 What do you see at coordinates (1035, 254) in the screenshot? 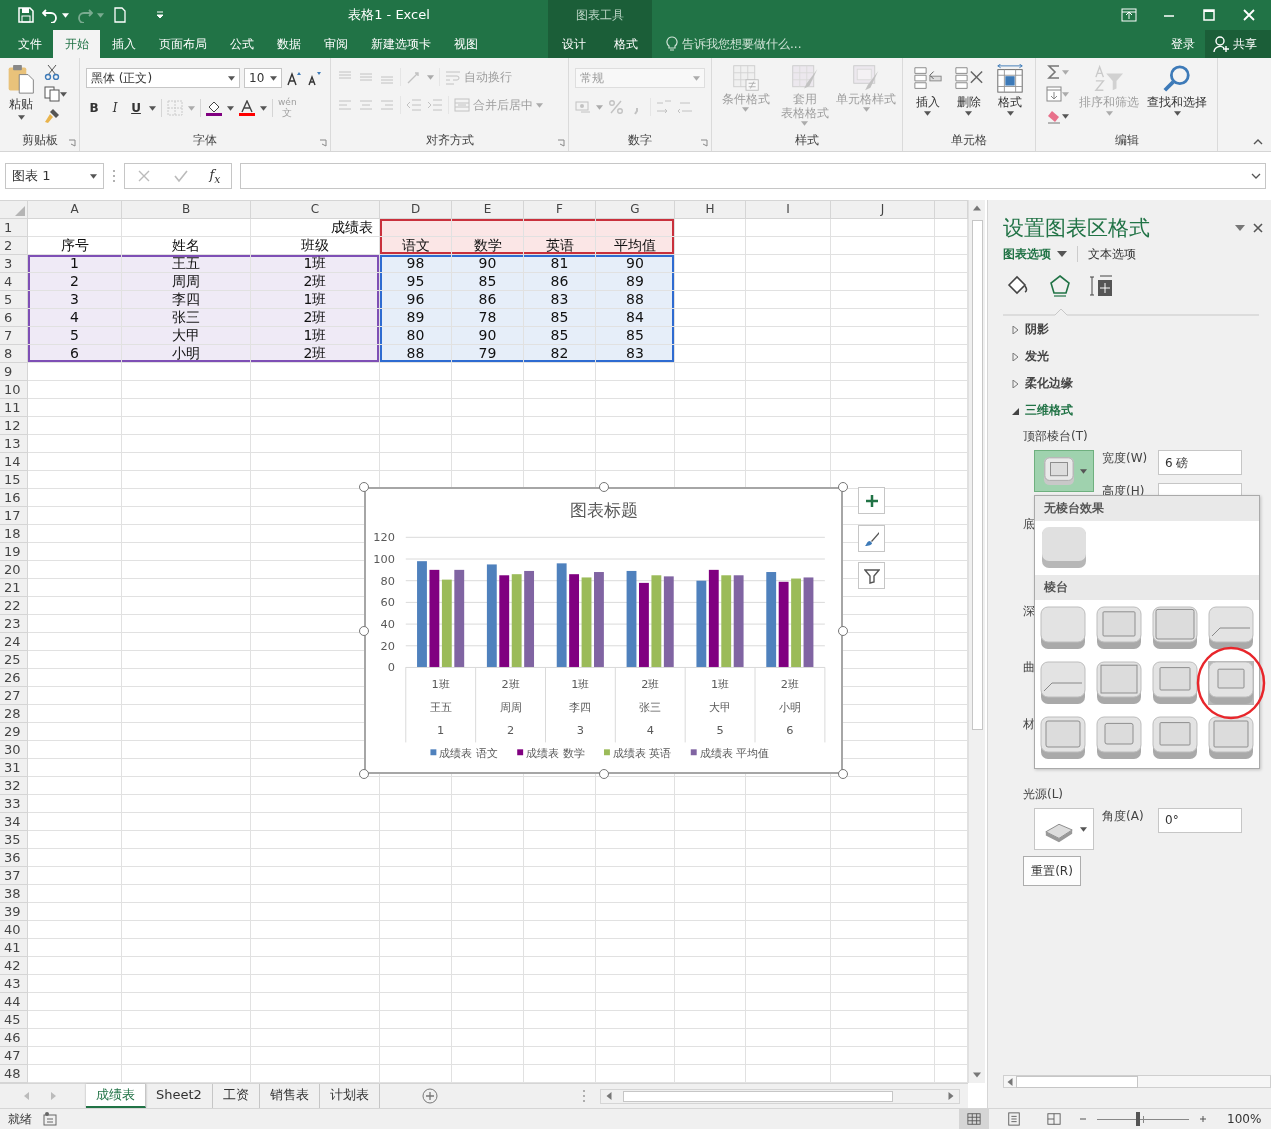
I see `pane-tab: 图表选项` at bounding box center [1035, 254].